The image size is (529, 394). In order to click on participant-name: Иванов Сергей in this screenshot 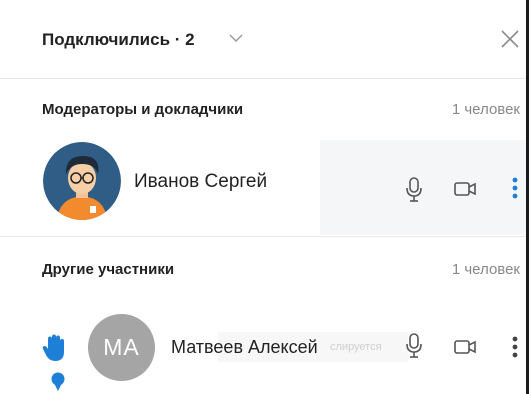, I will do `click(201, 181)`.